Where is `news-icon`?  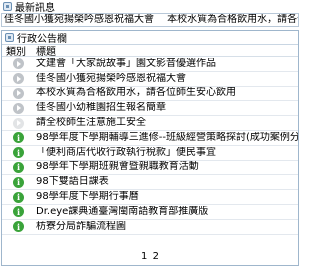 news-icon is located at coordinates (7, 6).